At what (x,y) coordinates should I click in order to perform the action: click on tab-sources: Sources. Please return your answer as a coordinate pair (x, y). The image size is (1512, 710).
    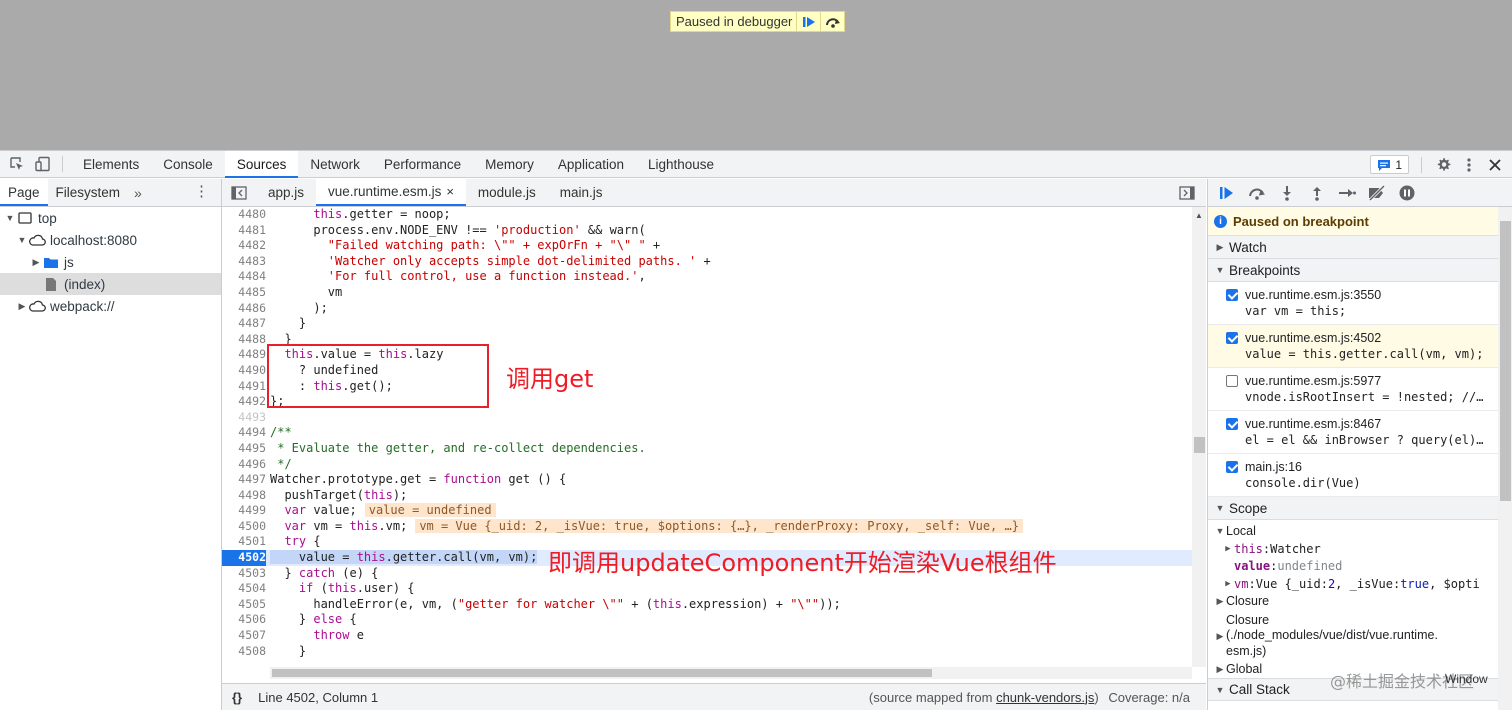
    Looking at the image, I should click on (261, 164).